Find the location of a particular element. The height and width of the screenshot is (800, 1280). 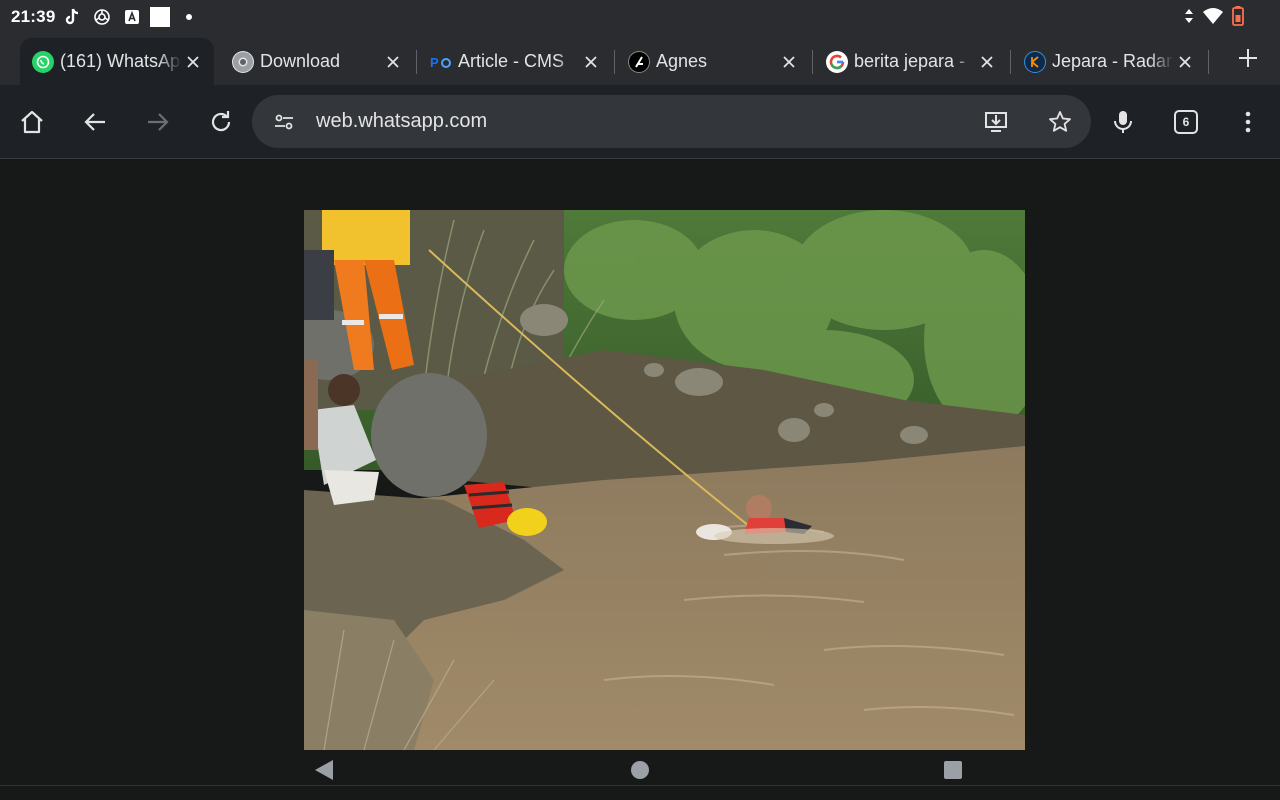

whatsapp-icon is located at coordinates (43, 61).